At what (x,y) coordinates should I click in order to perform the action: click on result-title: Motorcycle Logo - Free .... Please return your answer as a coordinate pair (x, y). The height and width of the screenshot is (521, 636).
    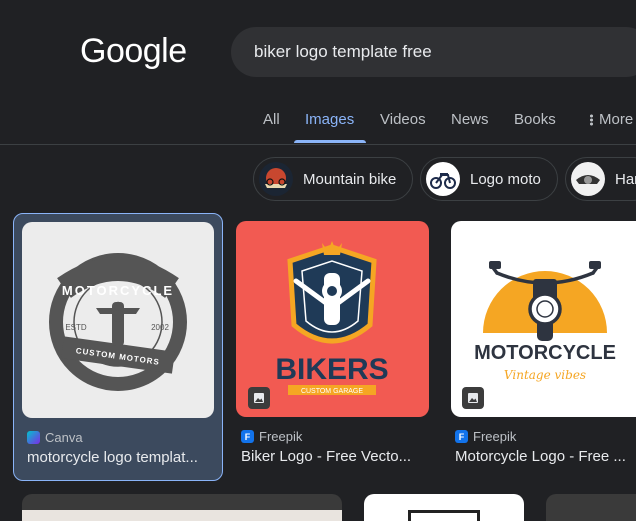
    Looking at the image, I should click on (545, 456).